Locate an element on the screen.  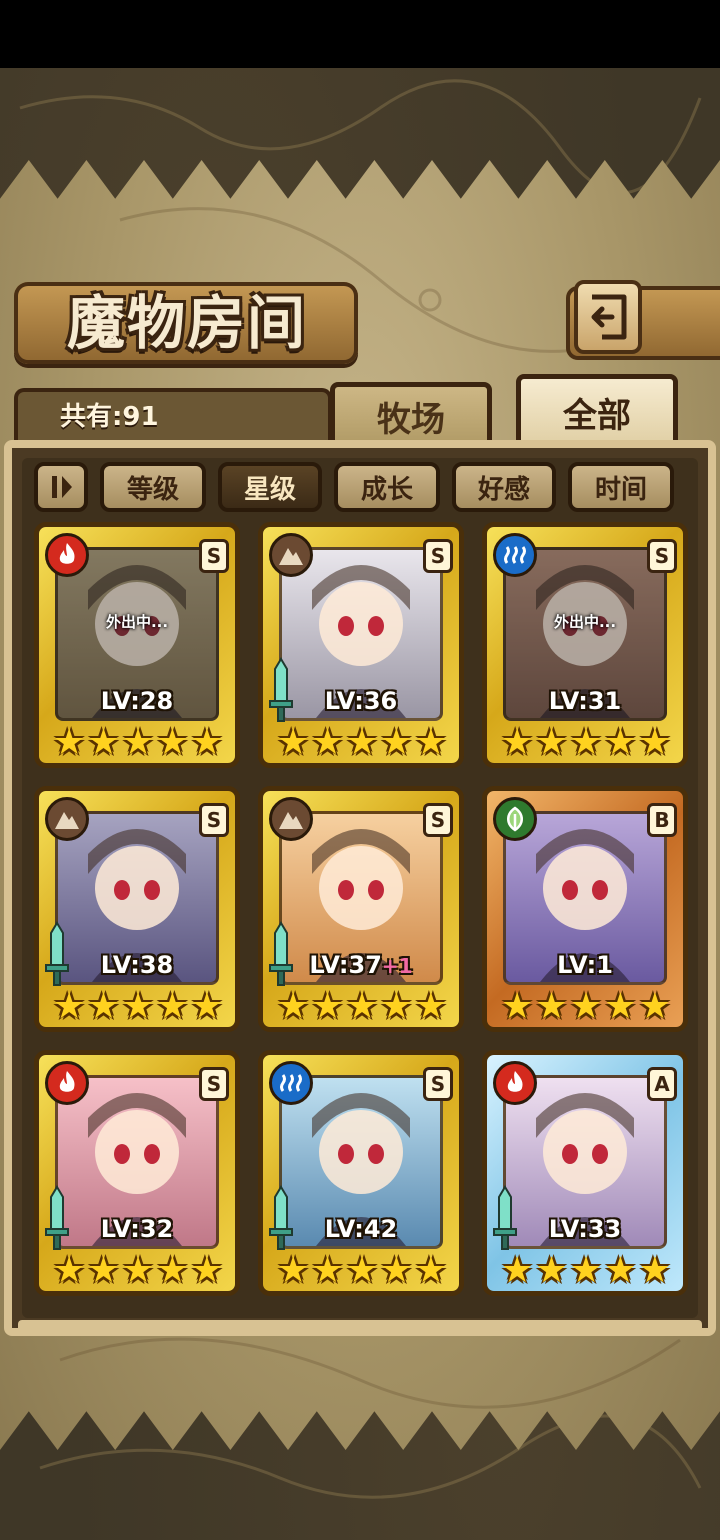
back-button is located at coordinates (608, 317).